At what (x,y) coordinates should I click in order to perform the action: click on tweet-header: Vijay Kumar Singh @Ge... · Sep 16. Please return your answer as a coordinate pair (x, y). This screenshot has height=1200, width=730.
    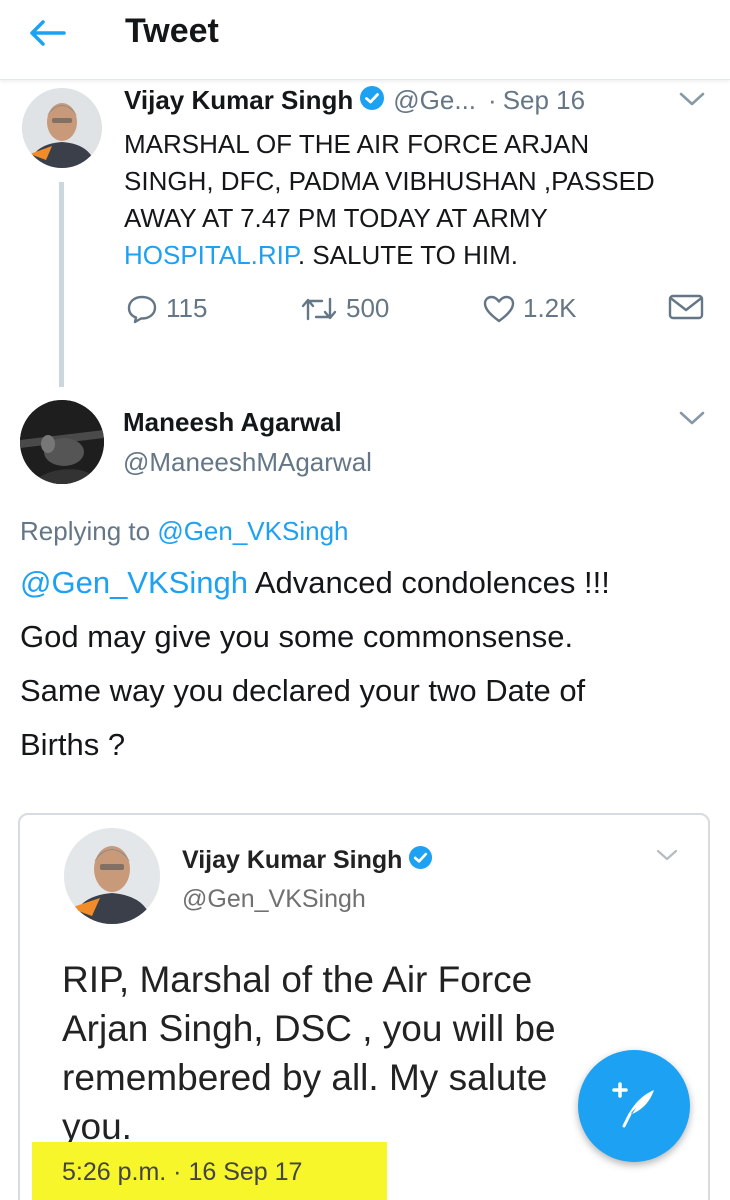
    Looking at the image, I should click on (354, 100).